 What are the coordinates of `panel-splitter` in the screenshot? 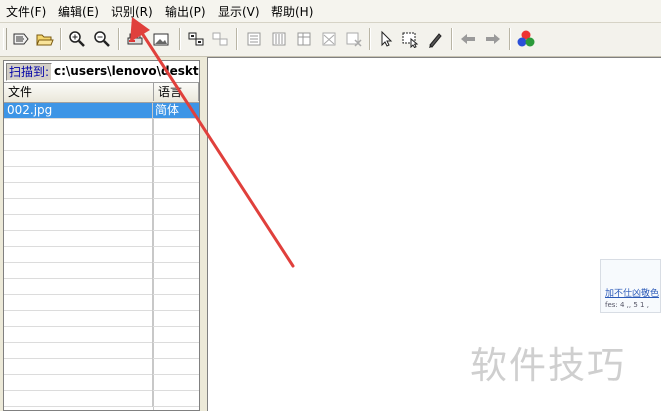 It's located at (203, 235).